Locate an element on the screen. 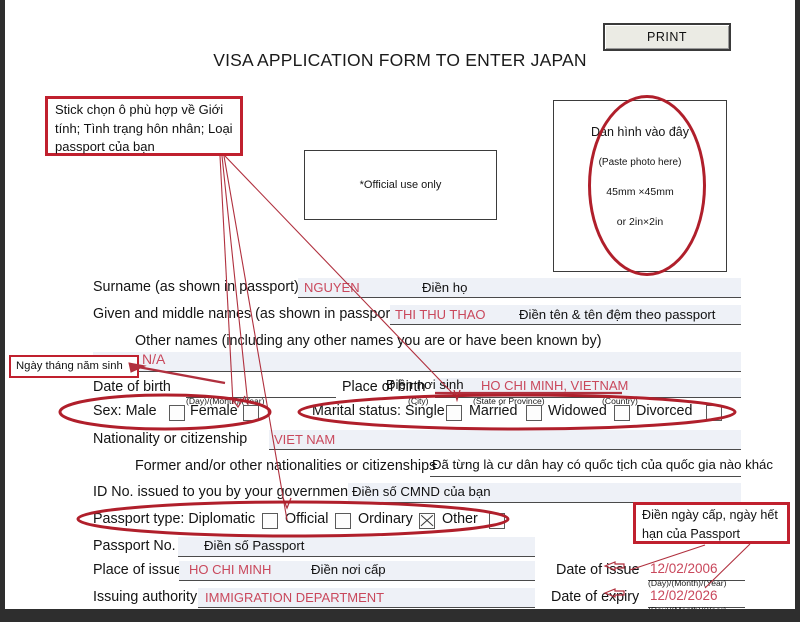  passport-no-label: Passport No. is located at coordinates (134, 546).